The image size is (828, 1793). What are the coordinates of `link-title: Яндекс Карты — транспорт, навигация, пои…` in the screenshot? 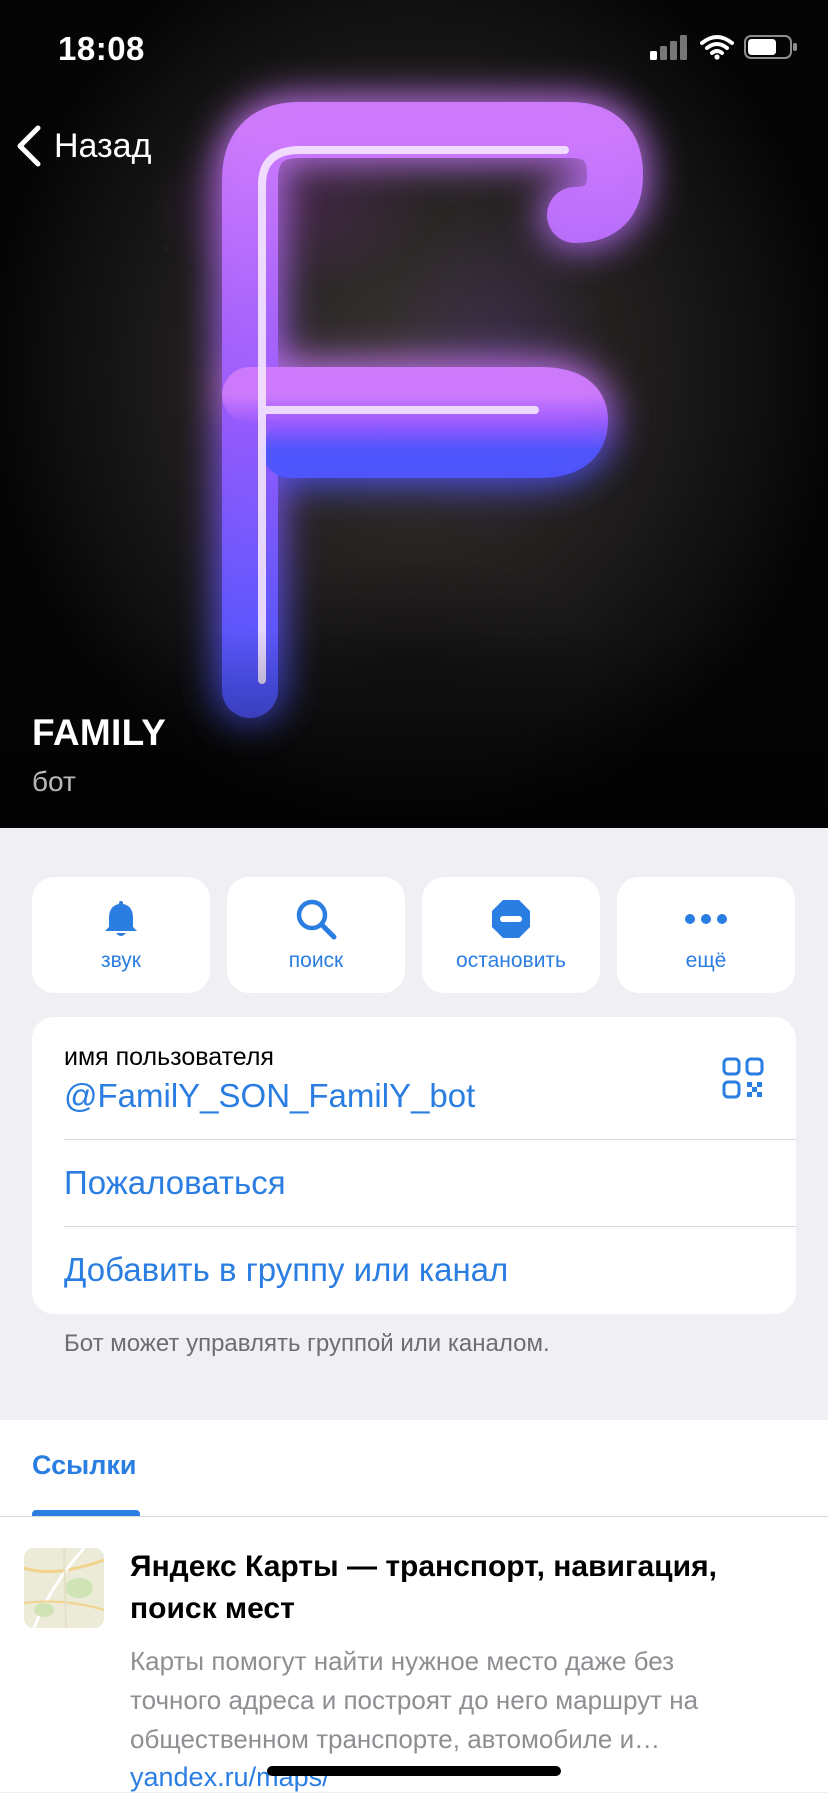 It's located at (423, 1587).